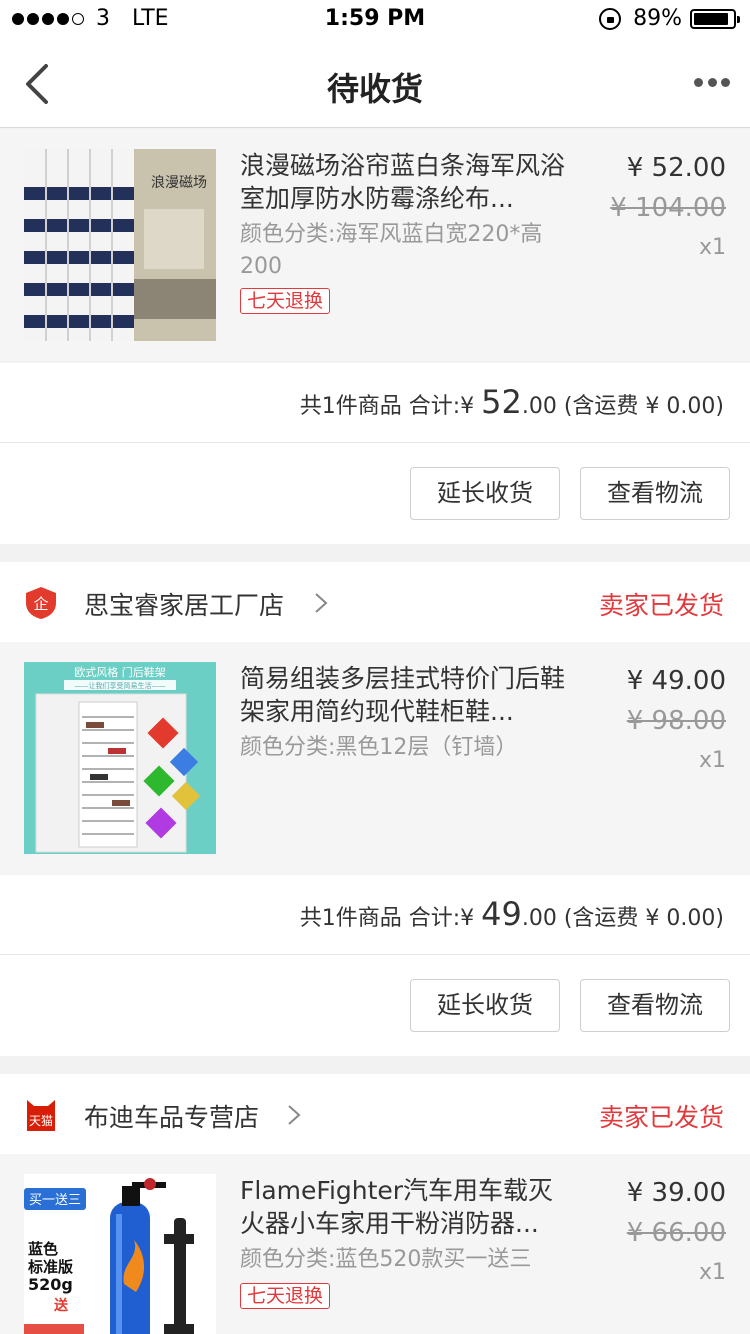 The width and height of the screenshot is (750, 1334). I want to click on product-image-shower-curtain: 浪漫磁场, so click(120, 245).